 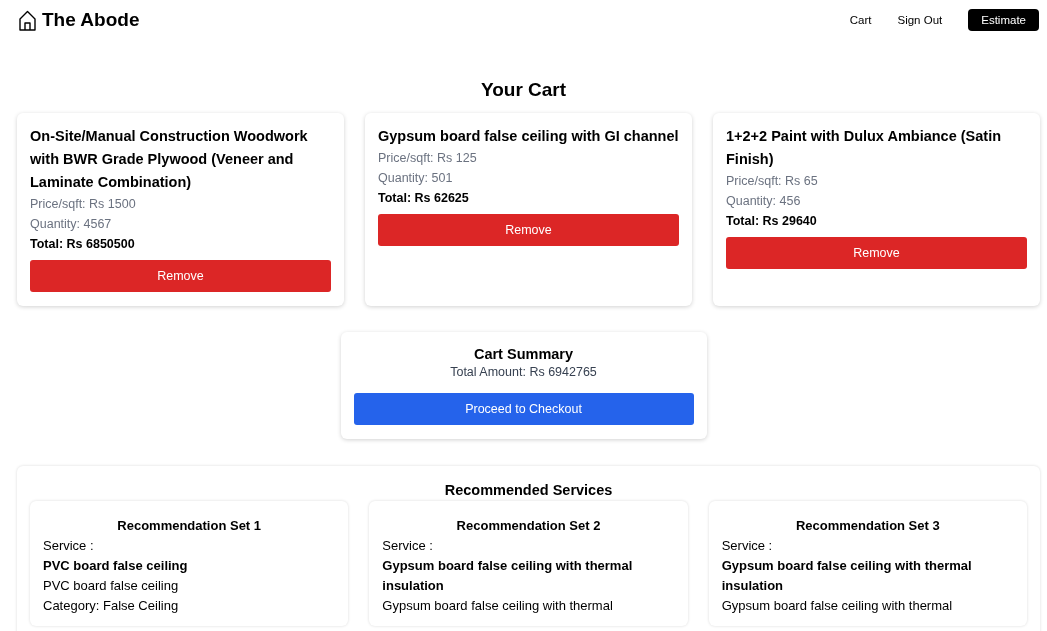 What do you see at coordinates (523, 409) in the screenshot?
I see `checkout-button: Proceed to Checkout` at bounding box center [523, 409].